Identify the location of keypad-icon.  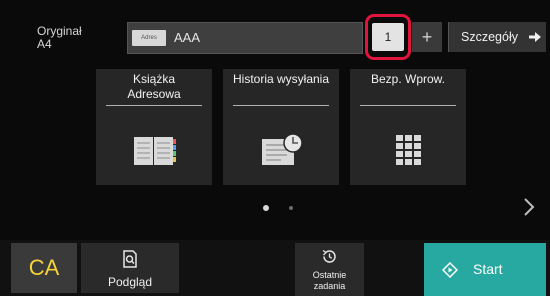
(408, 150).